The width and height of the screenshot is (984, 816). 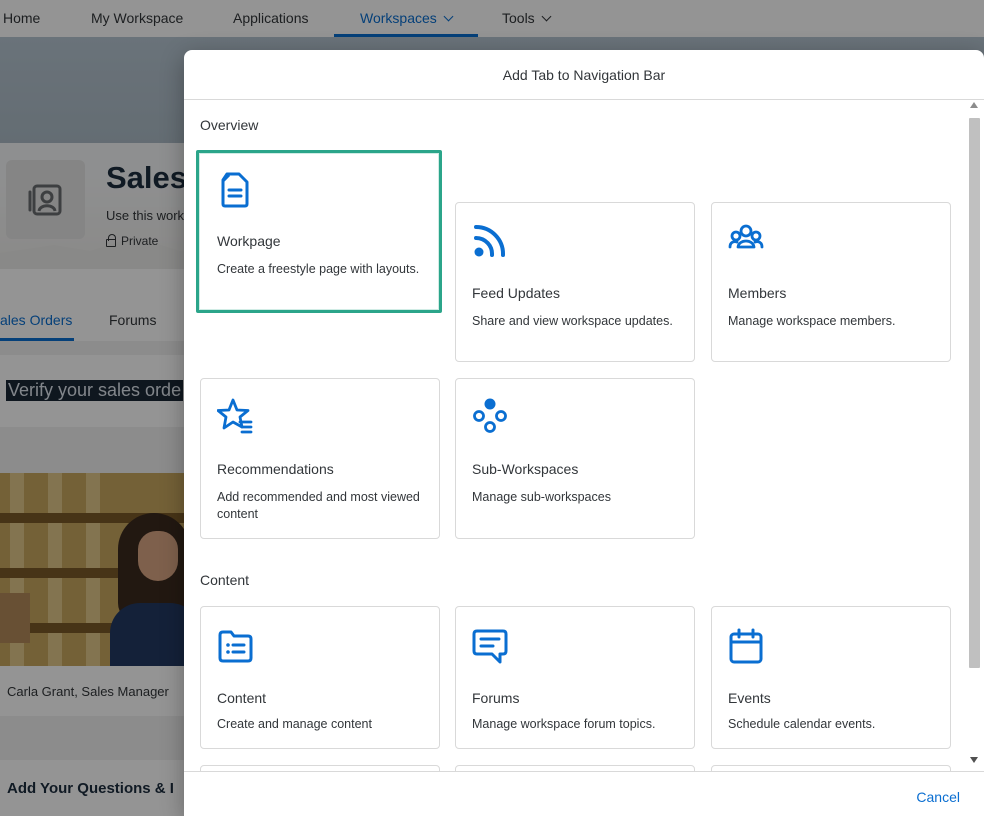 I want to click on discussion-icon, so click(x=490, y=646).